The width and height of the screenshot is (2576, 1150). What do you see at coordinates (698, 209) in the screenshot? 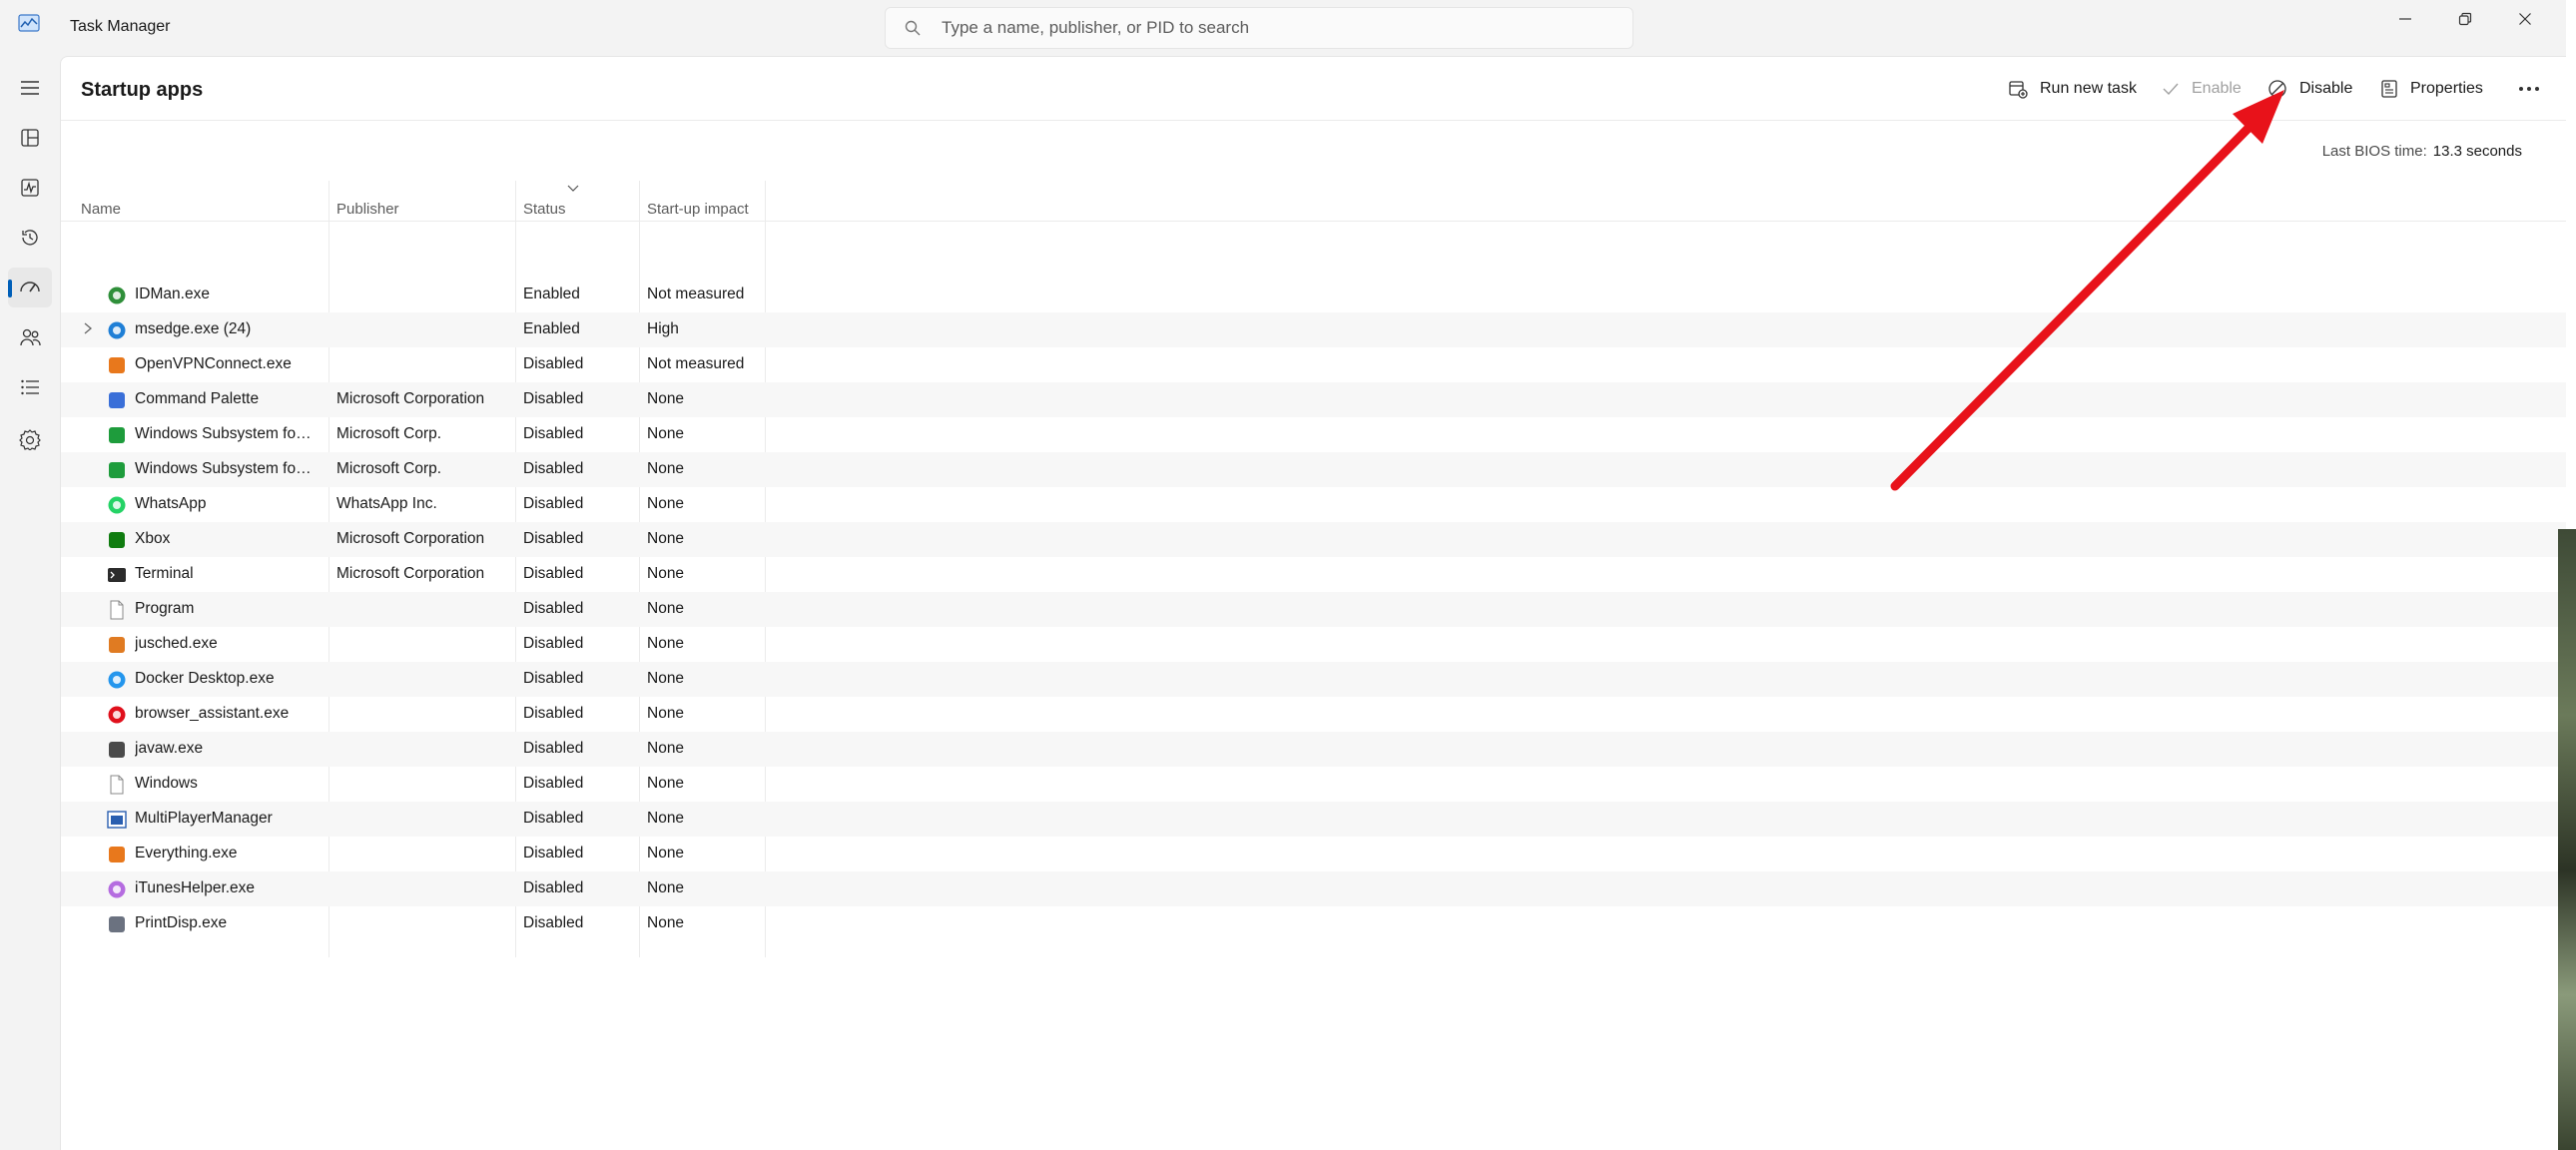
I see `column-header-impact: Start-up impact` at bounding box center [698, 209].